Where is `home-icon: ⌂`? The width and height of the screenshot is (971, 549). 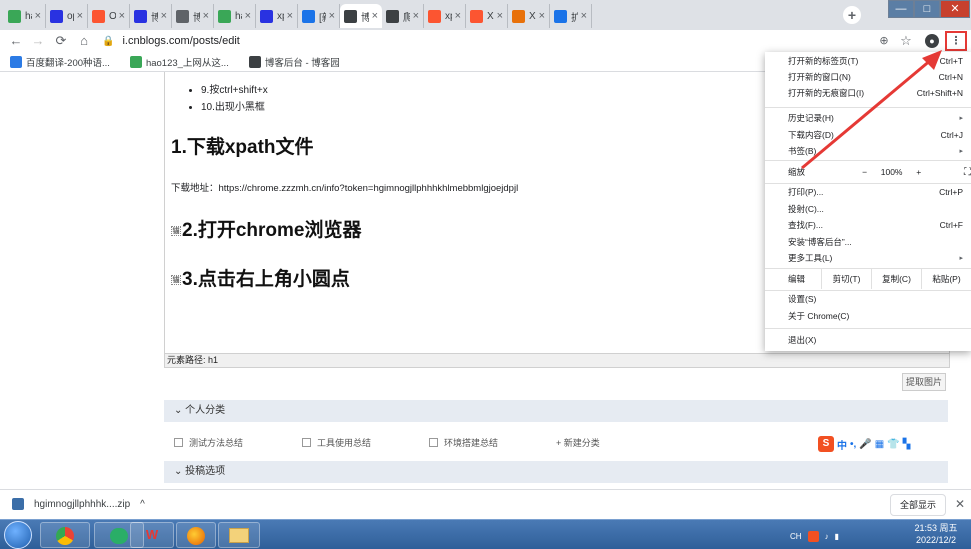
home-icon: ⌂ is located at coordinates (84, 41).